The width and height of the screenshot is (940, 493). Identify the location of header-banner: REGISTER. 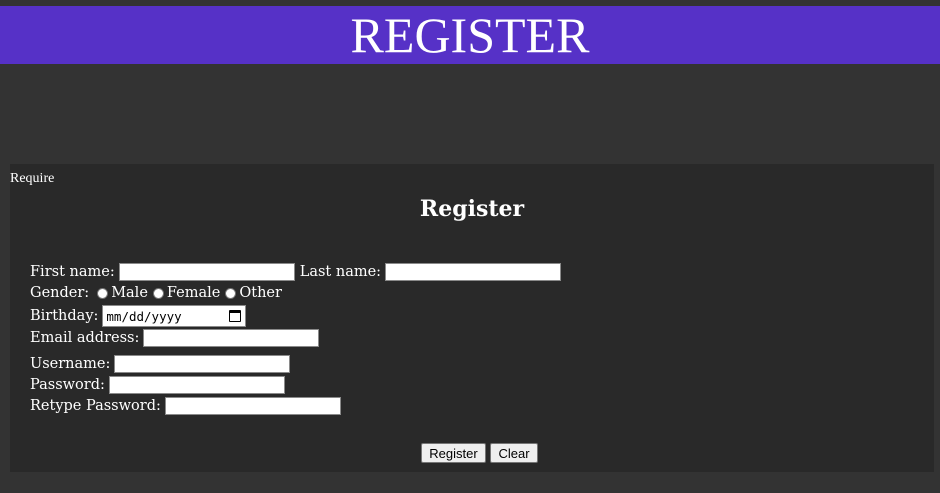
(470, 35).